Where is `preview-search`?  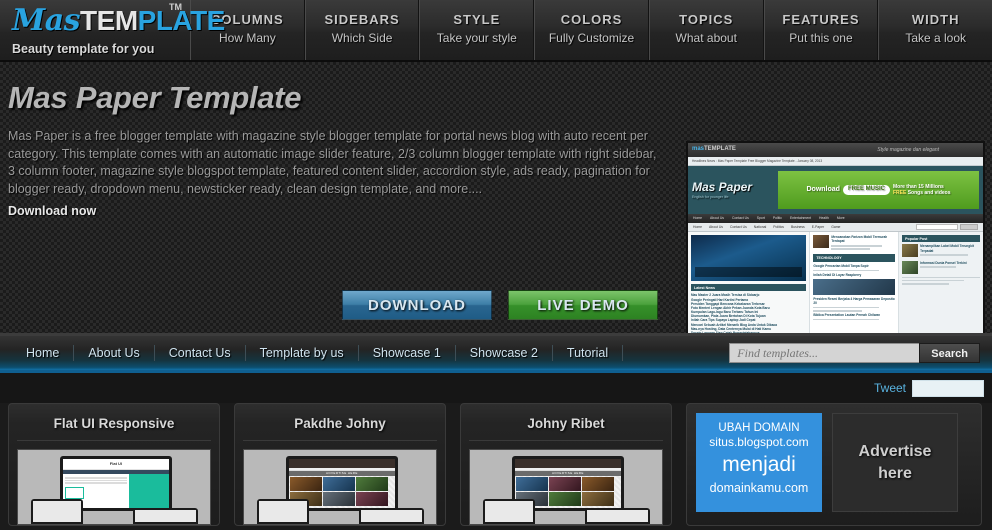
preview-search is located at coordinates (947, 227).